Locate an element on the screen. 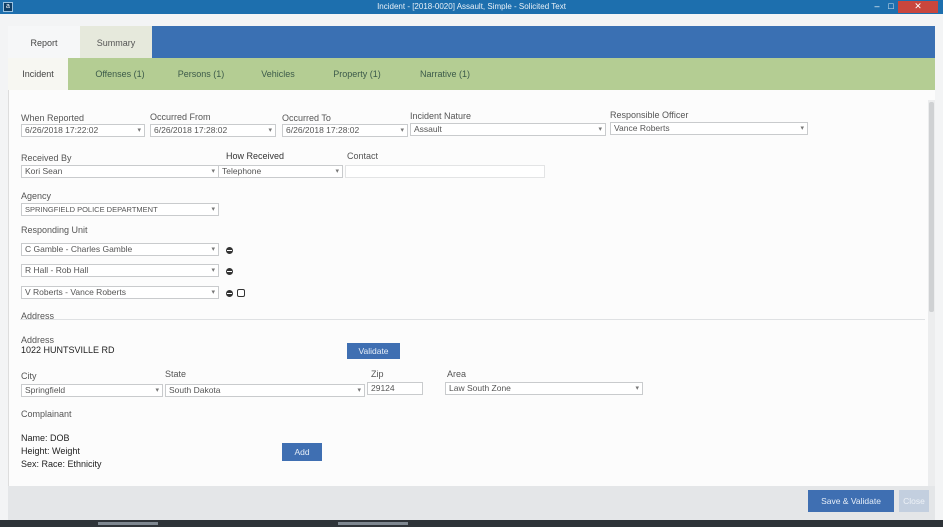 This screenshot has width=943, height=527. tab-summary: Summary is located at coordinates (116, 42).